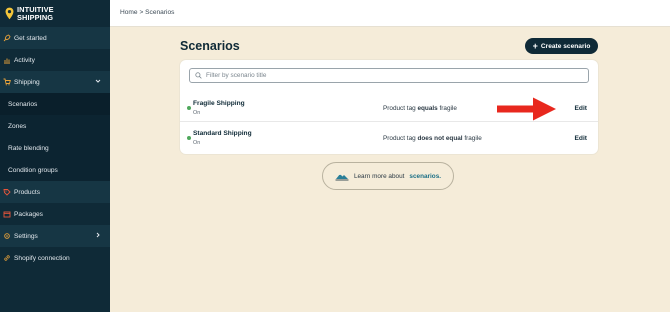 The height and width of the screenshot is (312, 670). Describe the element at coordinates (390, 13) in the screenshot. I see `top-bar: Home > Scenarios` at that location.